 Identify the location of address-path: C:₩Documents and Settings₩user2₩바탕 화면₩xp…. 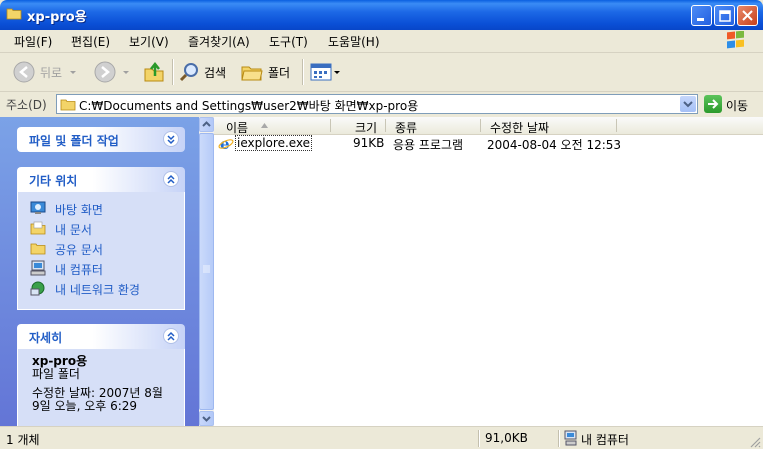
(249, 106).